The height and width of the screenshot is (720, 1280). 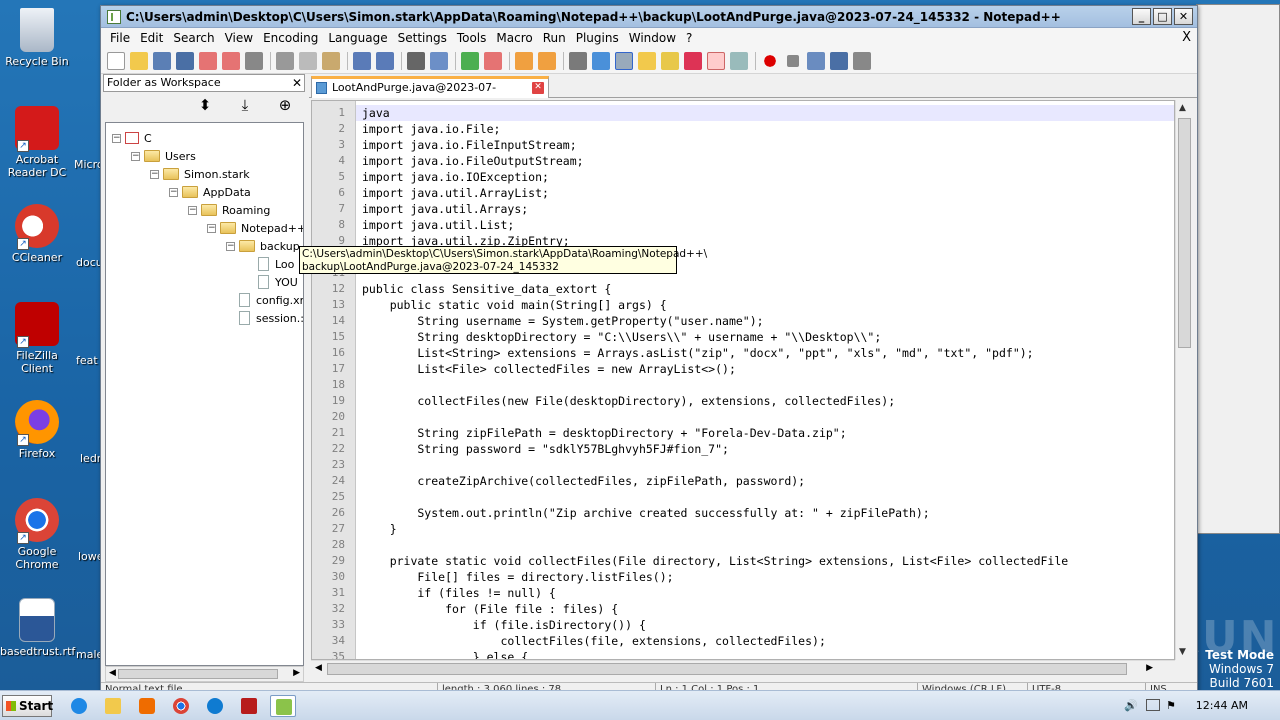 What do you see at coordinates (269, 264) in the screenshot?
I see `tree-item-file: Loo` at bounding box center [269, 264].